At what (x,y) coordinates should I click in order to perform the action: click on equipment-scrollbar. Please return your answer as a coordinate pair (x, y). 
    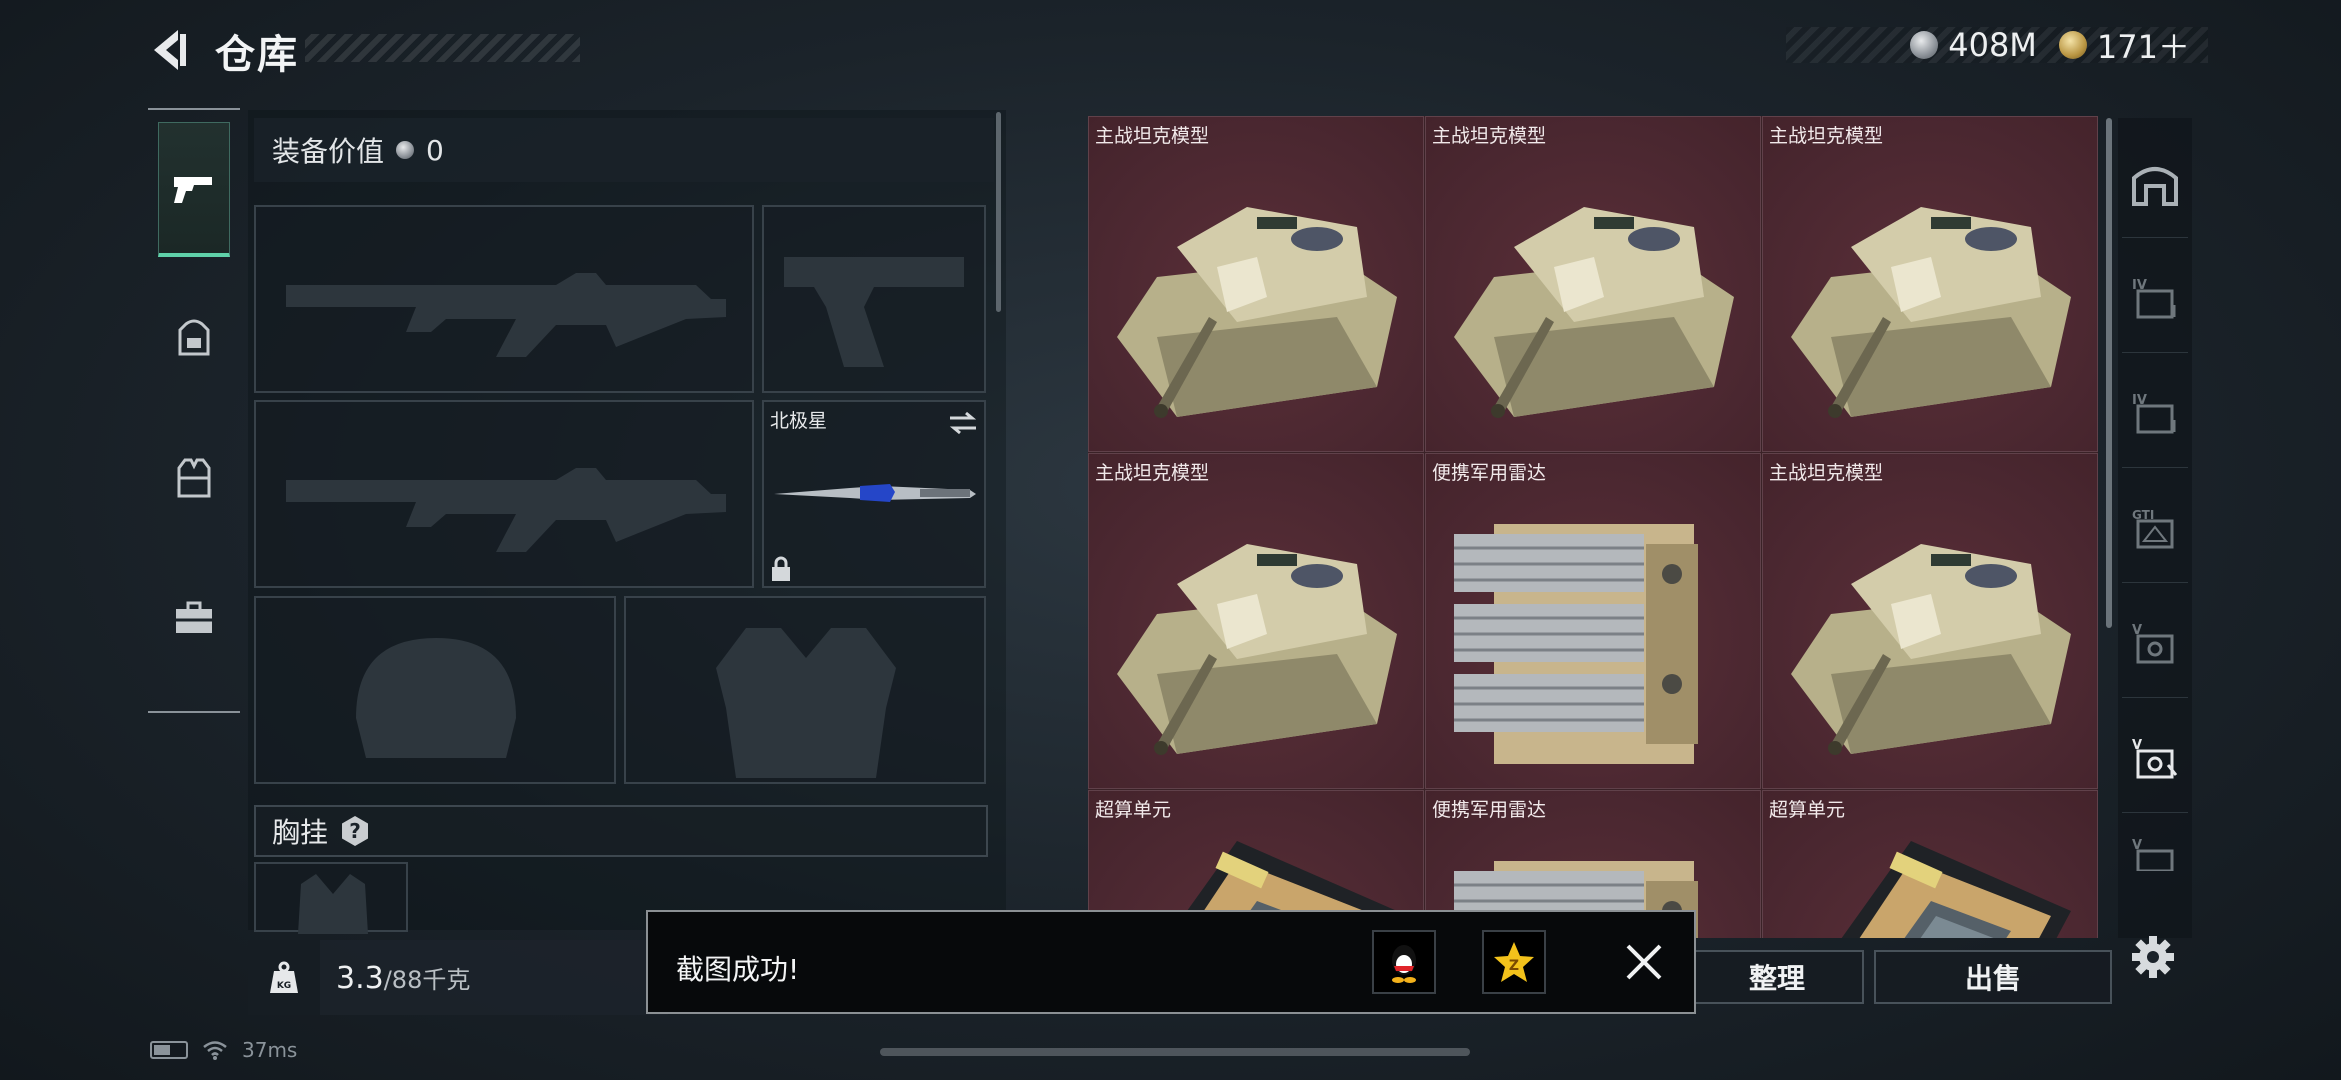
    Looking at the image, I should click on (998, 212).